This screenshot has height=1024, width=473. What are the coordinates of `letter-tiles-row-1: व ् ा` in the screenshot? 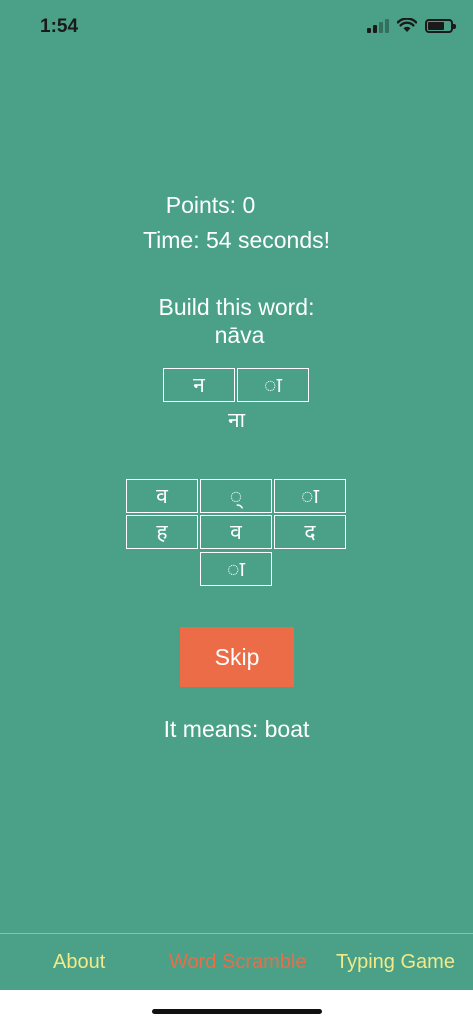 It's located at (236, 496).